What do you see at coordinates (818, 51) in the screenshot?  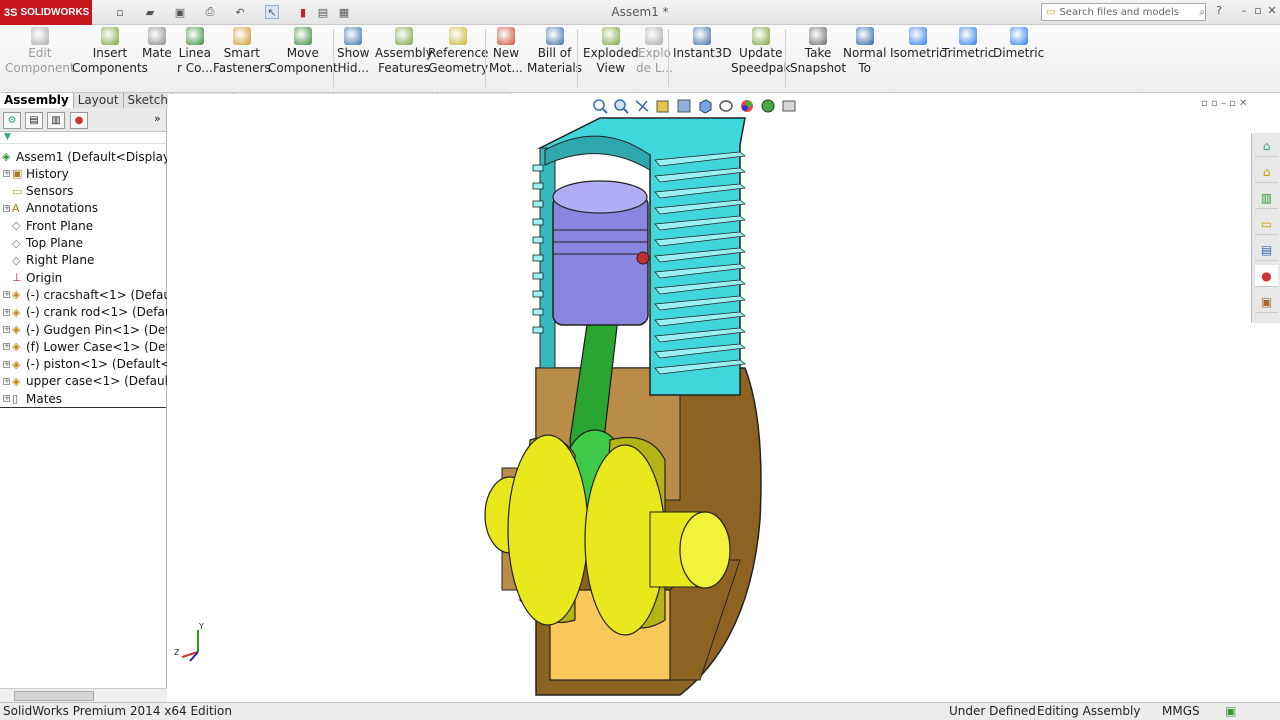 I see `command-snapshot: Take Snapshot` at bounding box center [818, 51].